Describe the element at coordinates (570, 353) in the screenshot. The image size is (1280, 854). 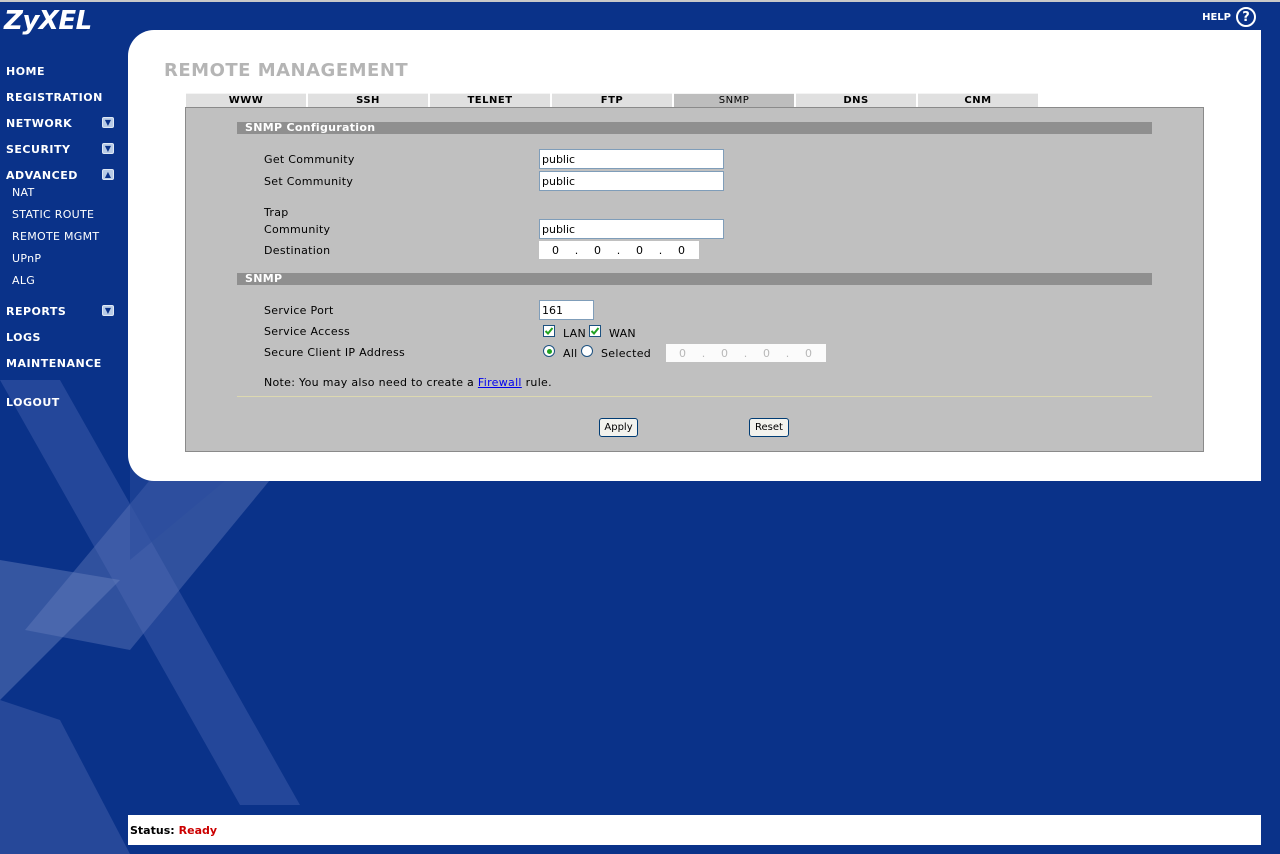
I see `all-label: All` at that location.